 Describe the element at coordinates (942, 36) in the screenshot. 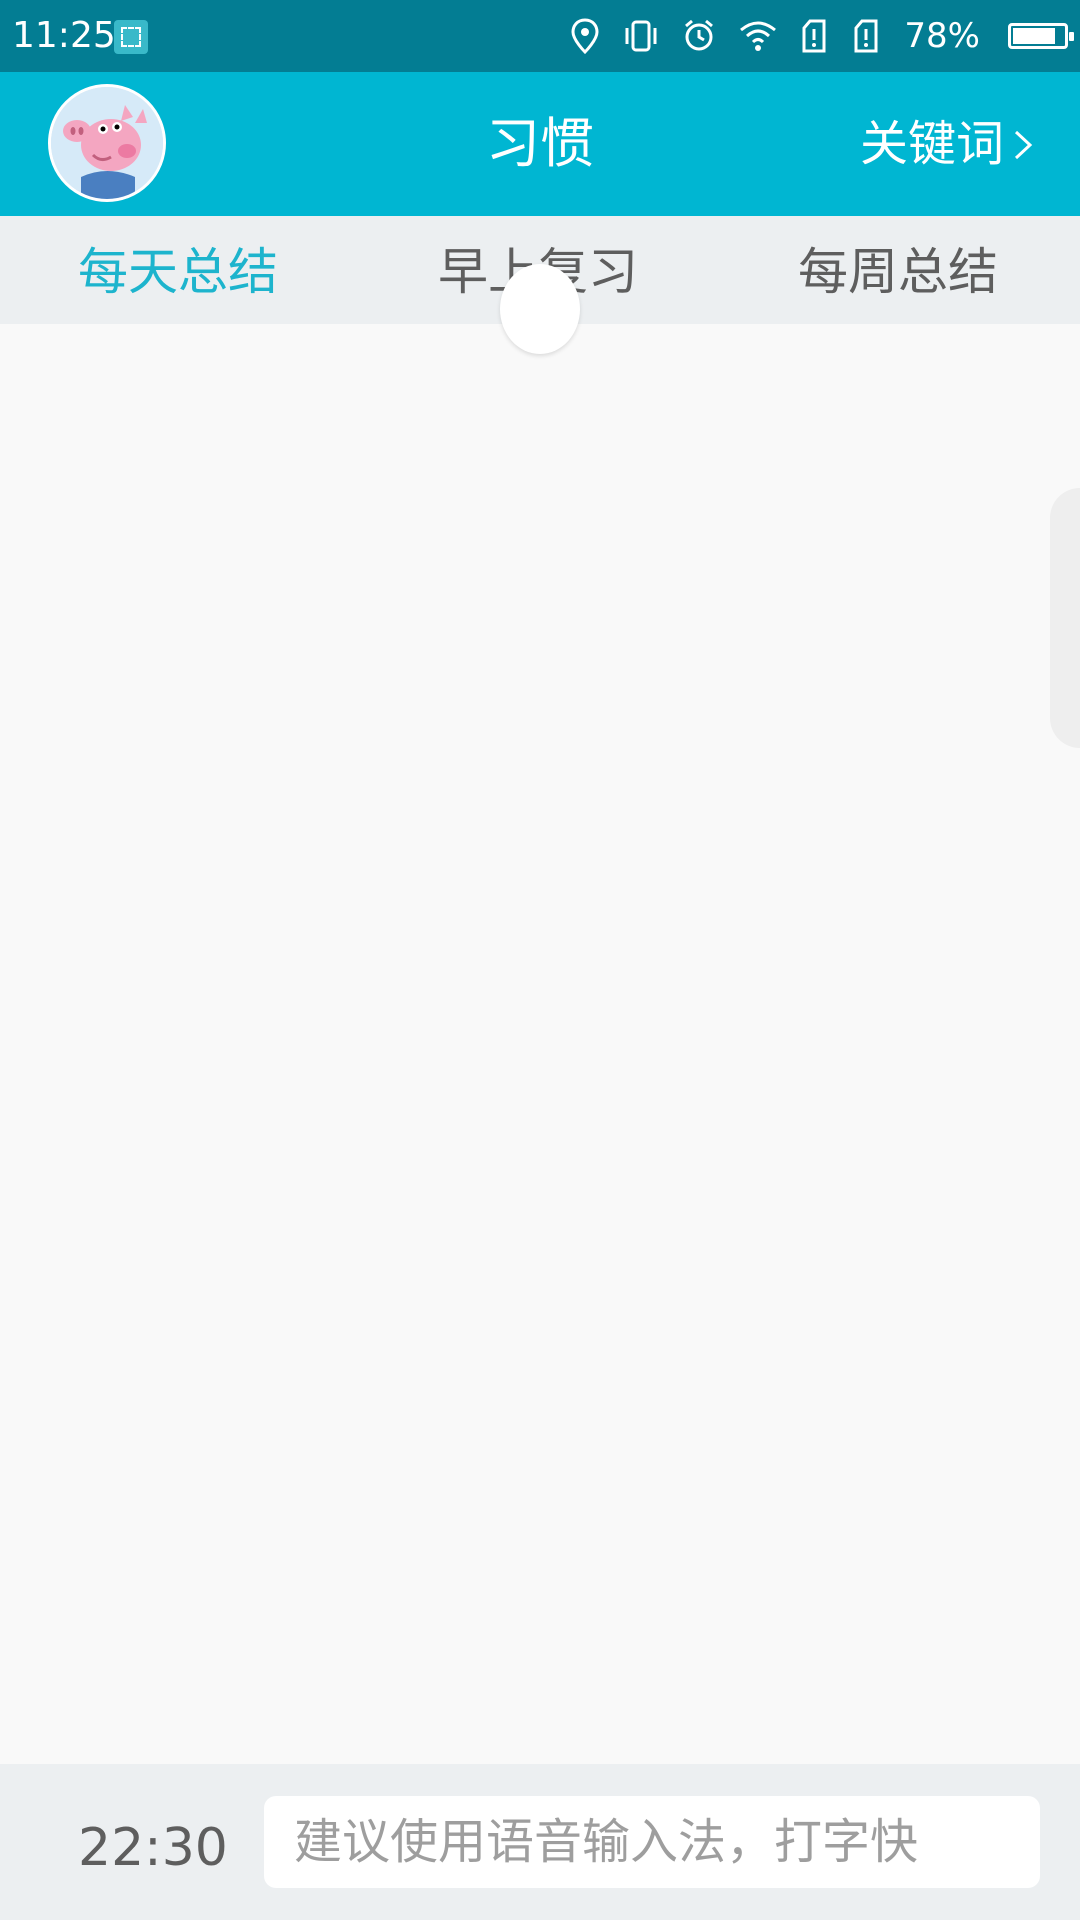

I see `battery-percent: 78%` at that location.